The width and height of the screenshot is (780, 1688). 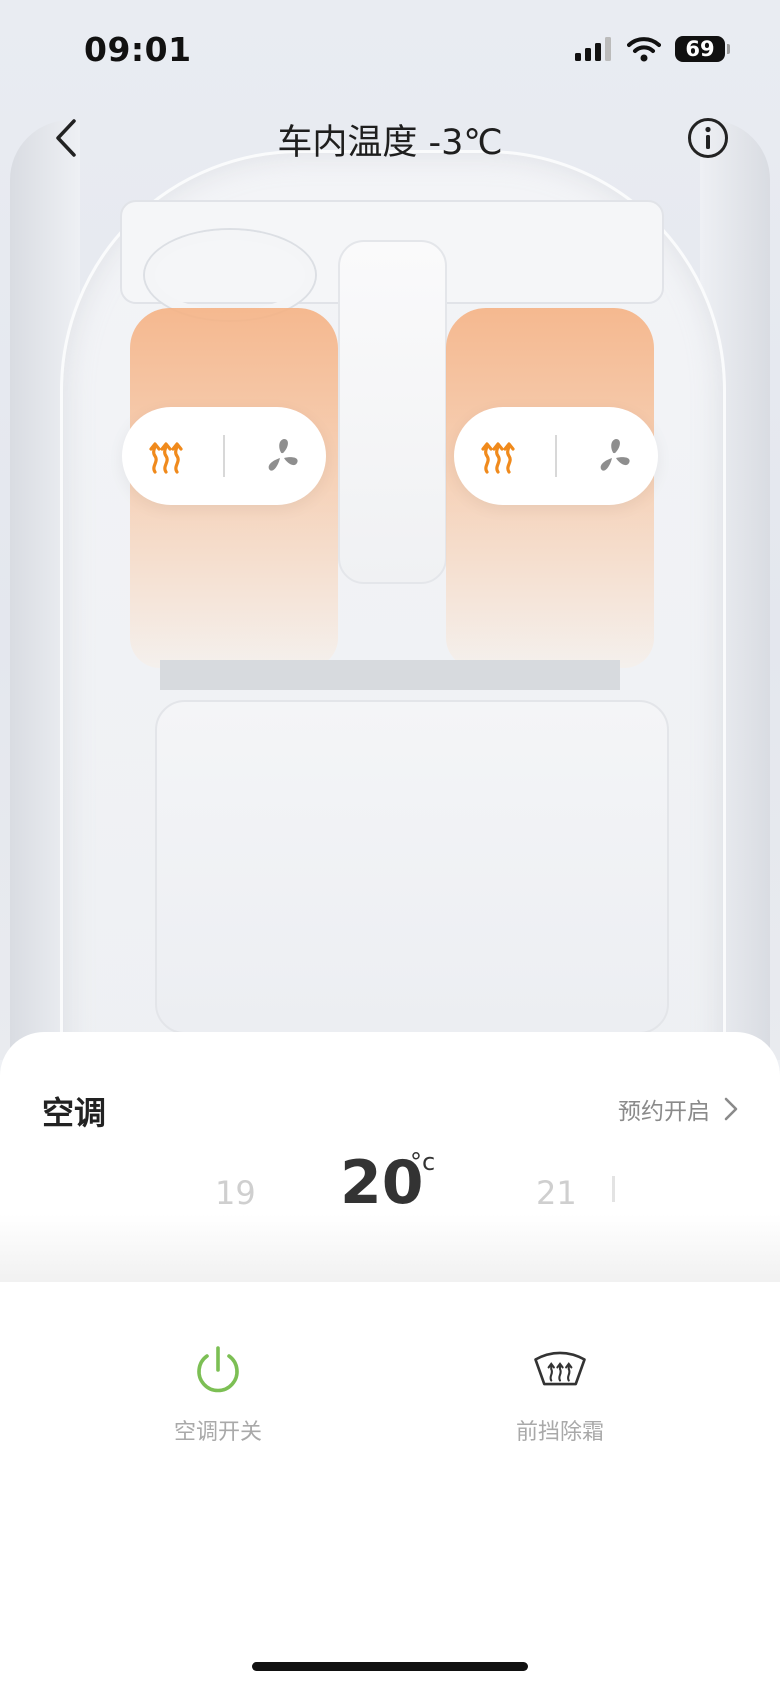 What do you see at coordinates (423, 1162) in the screenshot?
I see `temperature-unit: °c` at bounding box center [423, 1162].